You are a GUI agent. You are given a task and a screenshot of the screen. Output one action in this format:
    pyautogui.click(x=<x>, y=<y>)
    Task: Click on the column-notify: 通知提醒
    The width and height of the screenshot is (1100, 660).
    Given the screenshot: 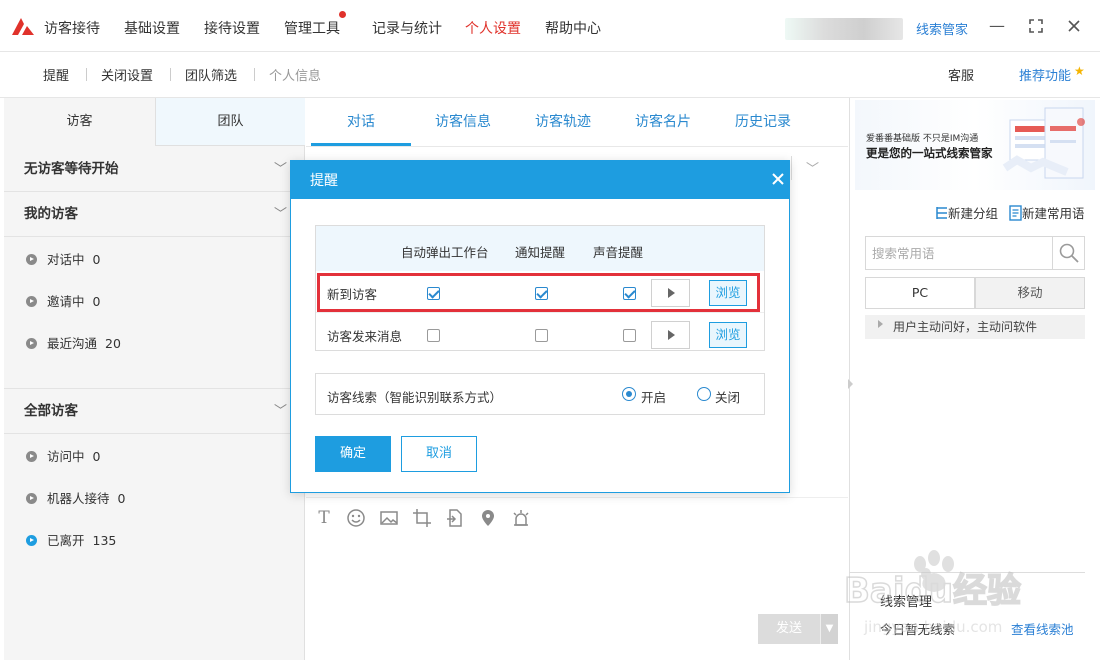 What is the action you would take?
    pyautogui.click(x=540, y=252)
    